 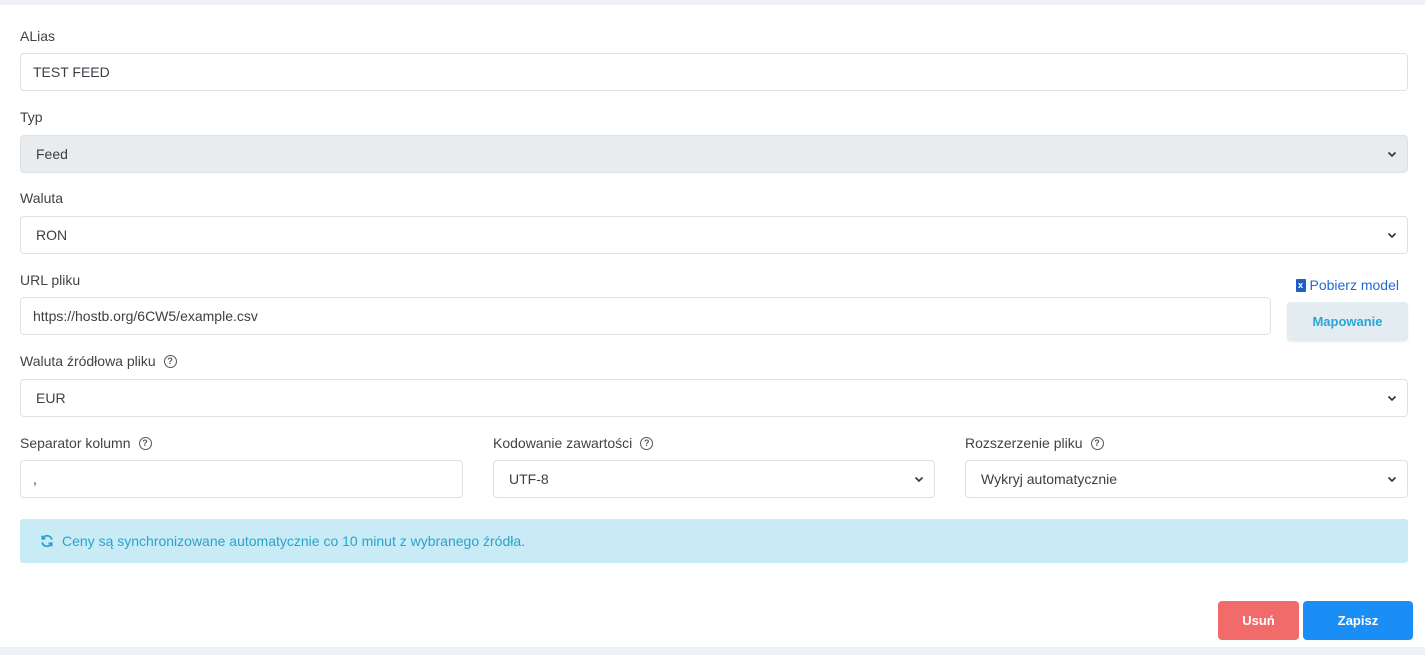 I want to click on encoding-label: Kodowanie zawartości ?, so click(x=573, y=443).